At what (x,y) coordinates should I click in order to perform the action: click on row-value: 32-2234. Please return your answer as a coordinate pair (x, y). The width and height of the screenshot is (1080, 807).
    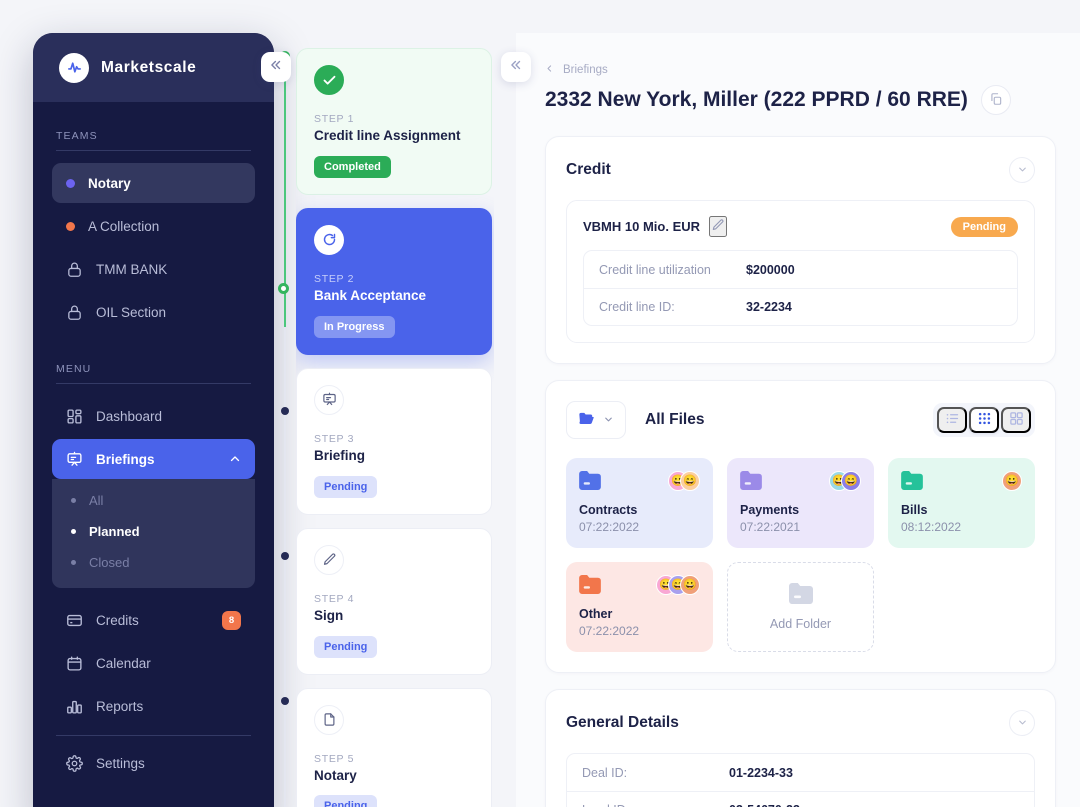
    Looking at the image, I should click on (769, 307).